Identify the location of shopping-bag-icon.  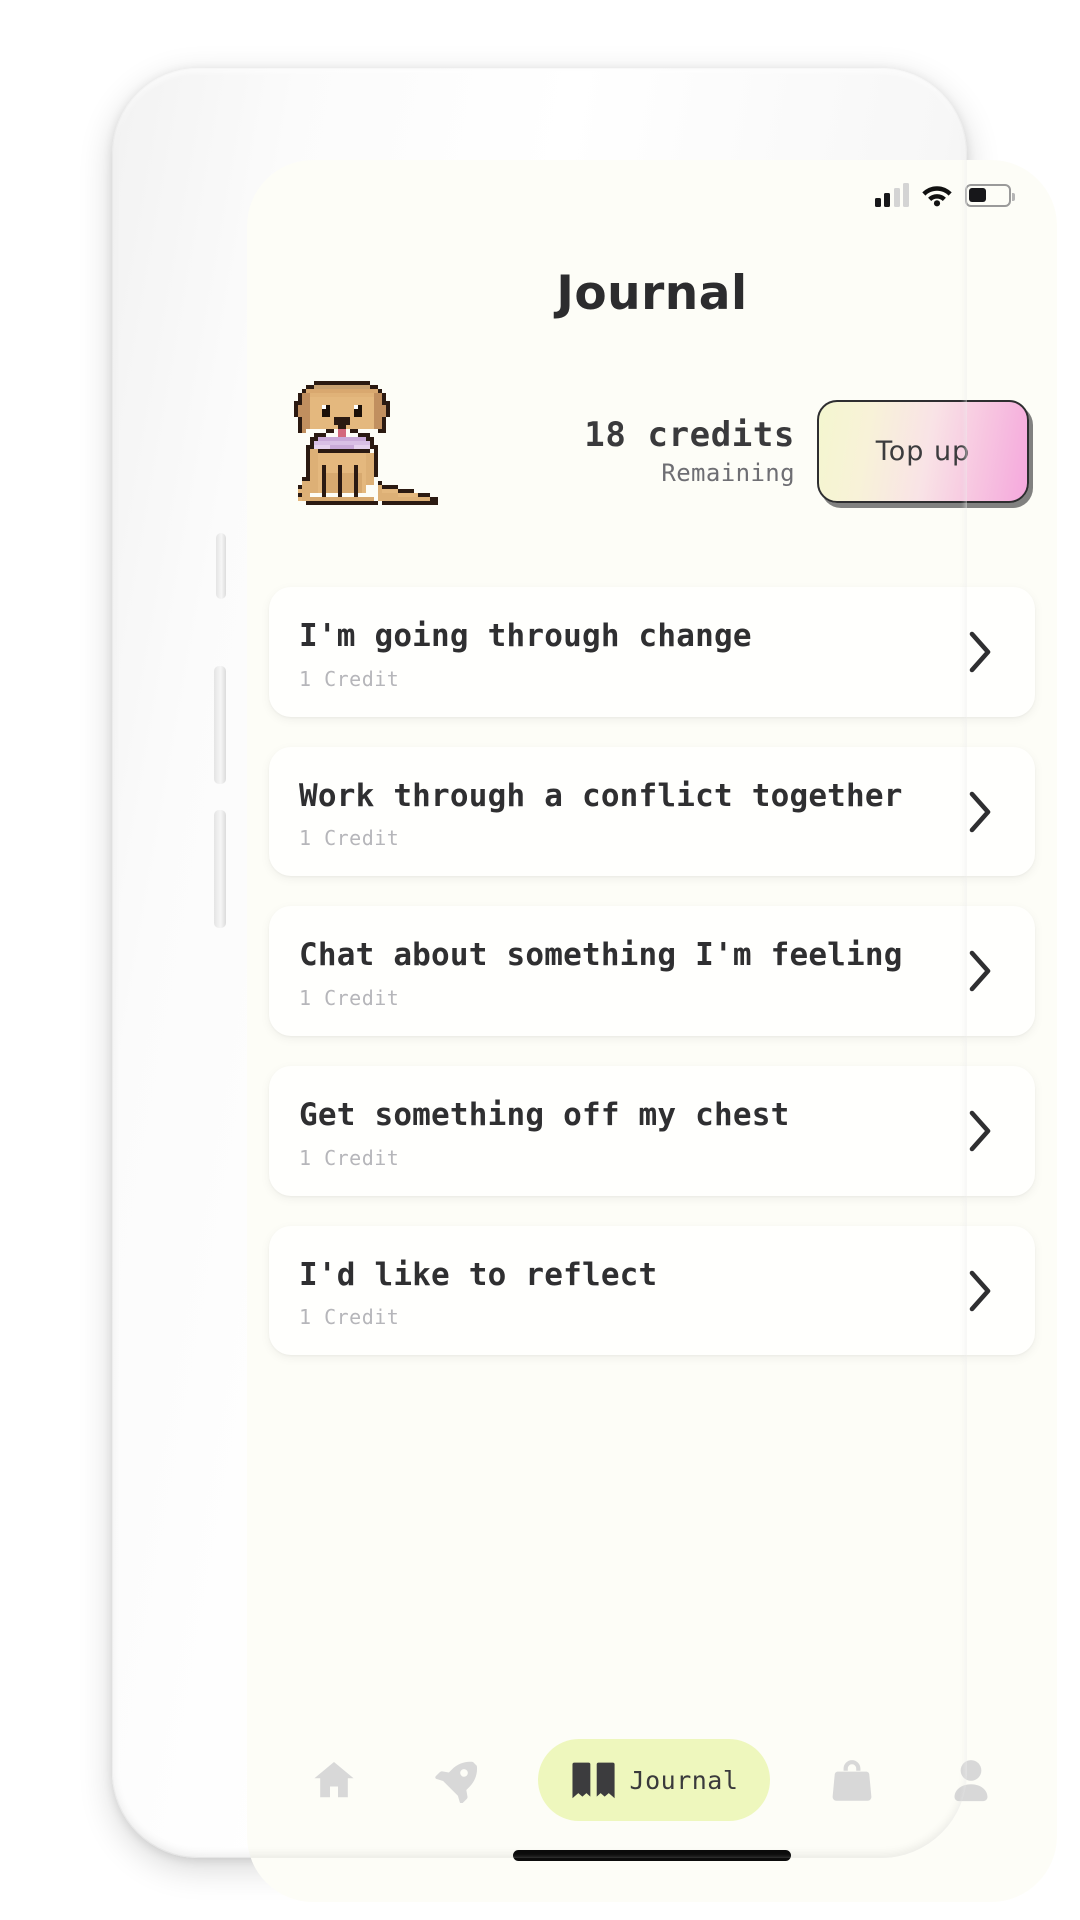
(852, 1780).